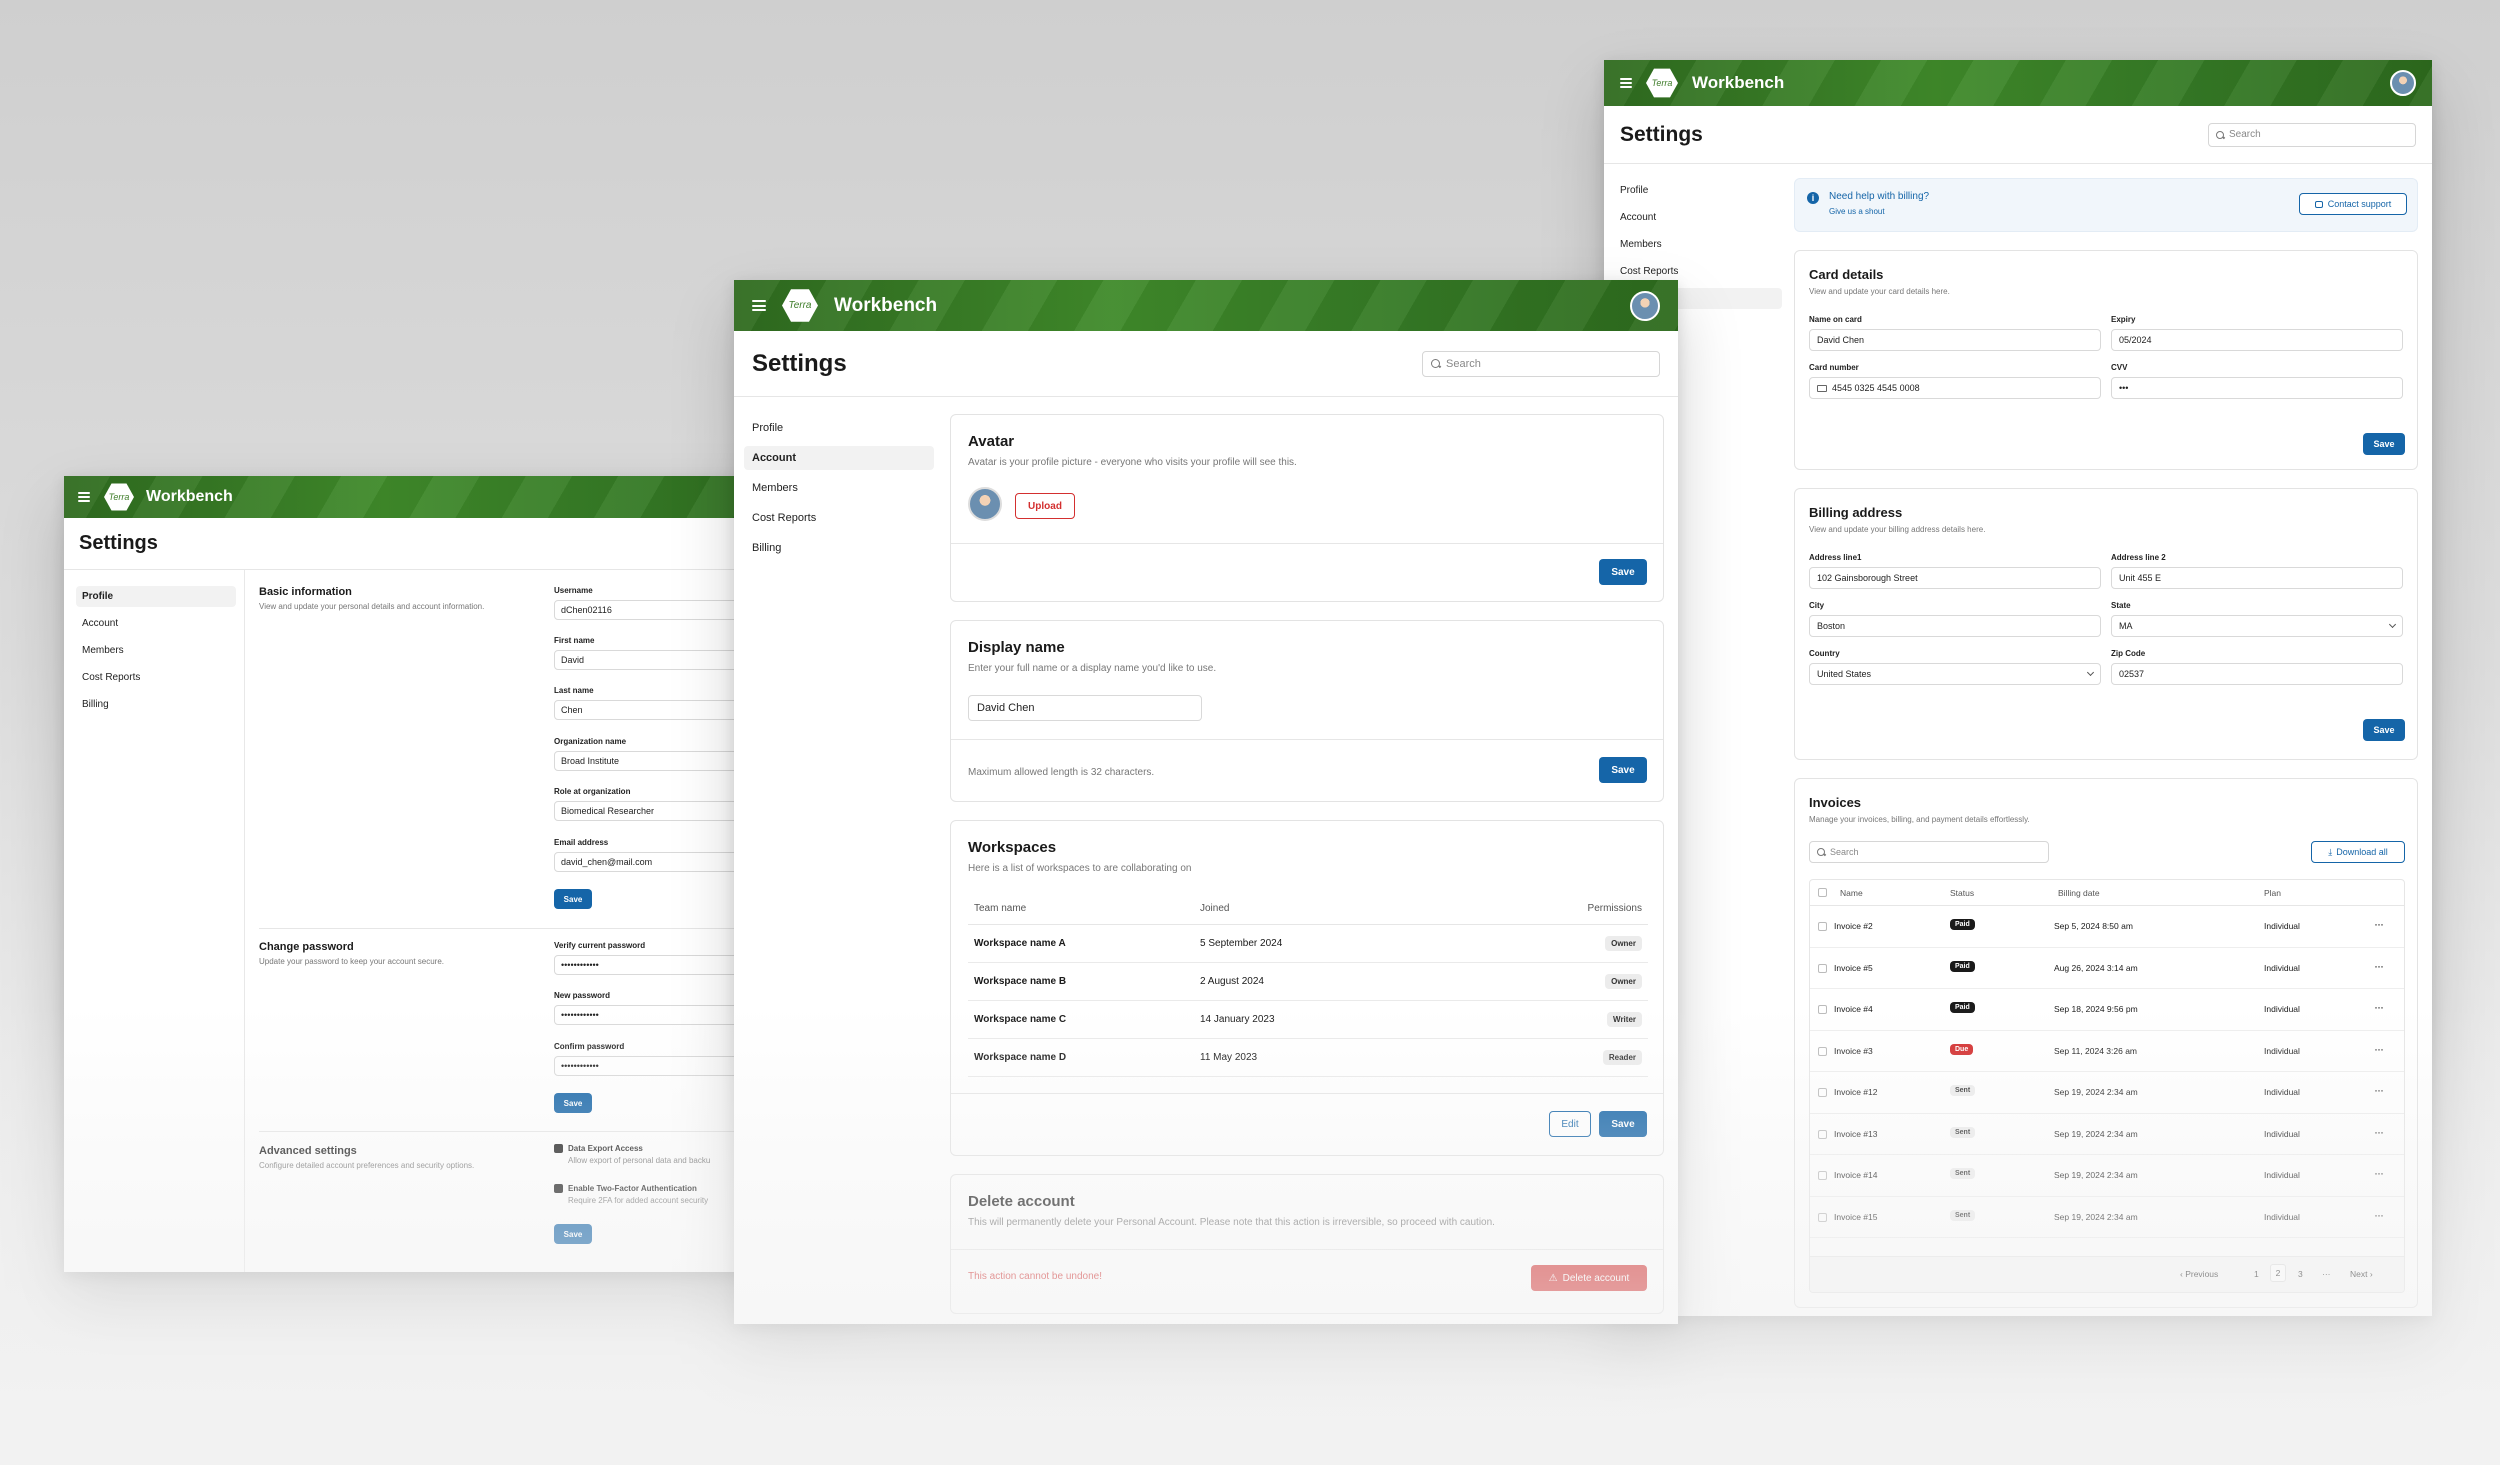  Describe the element at coordinates (1855, 1134) in the screenshot. I see `invoice-name: Invoice #13` at that location.